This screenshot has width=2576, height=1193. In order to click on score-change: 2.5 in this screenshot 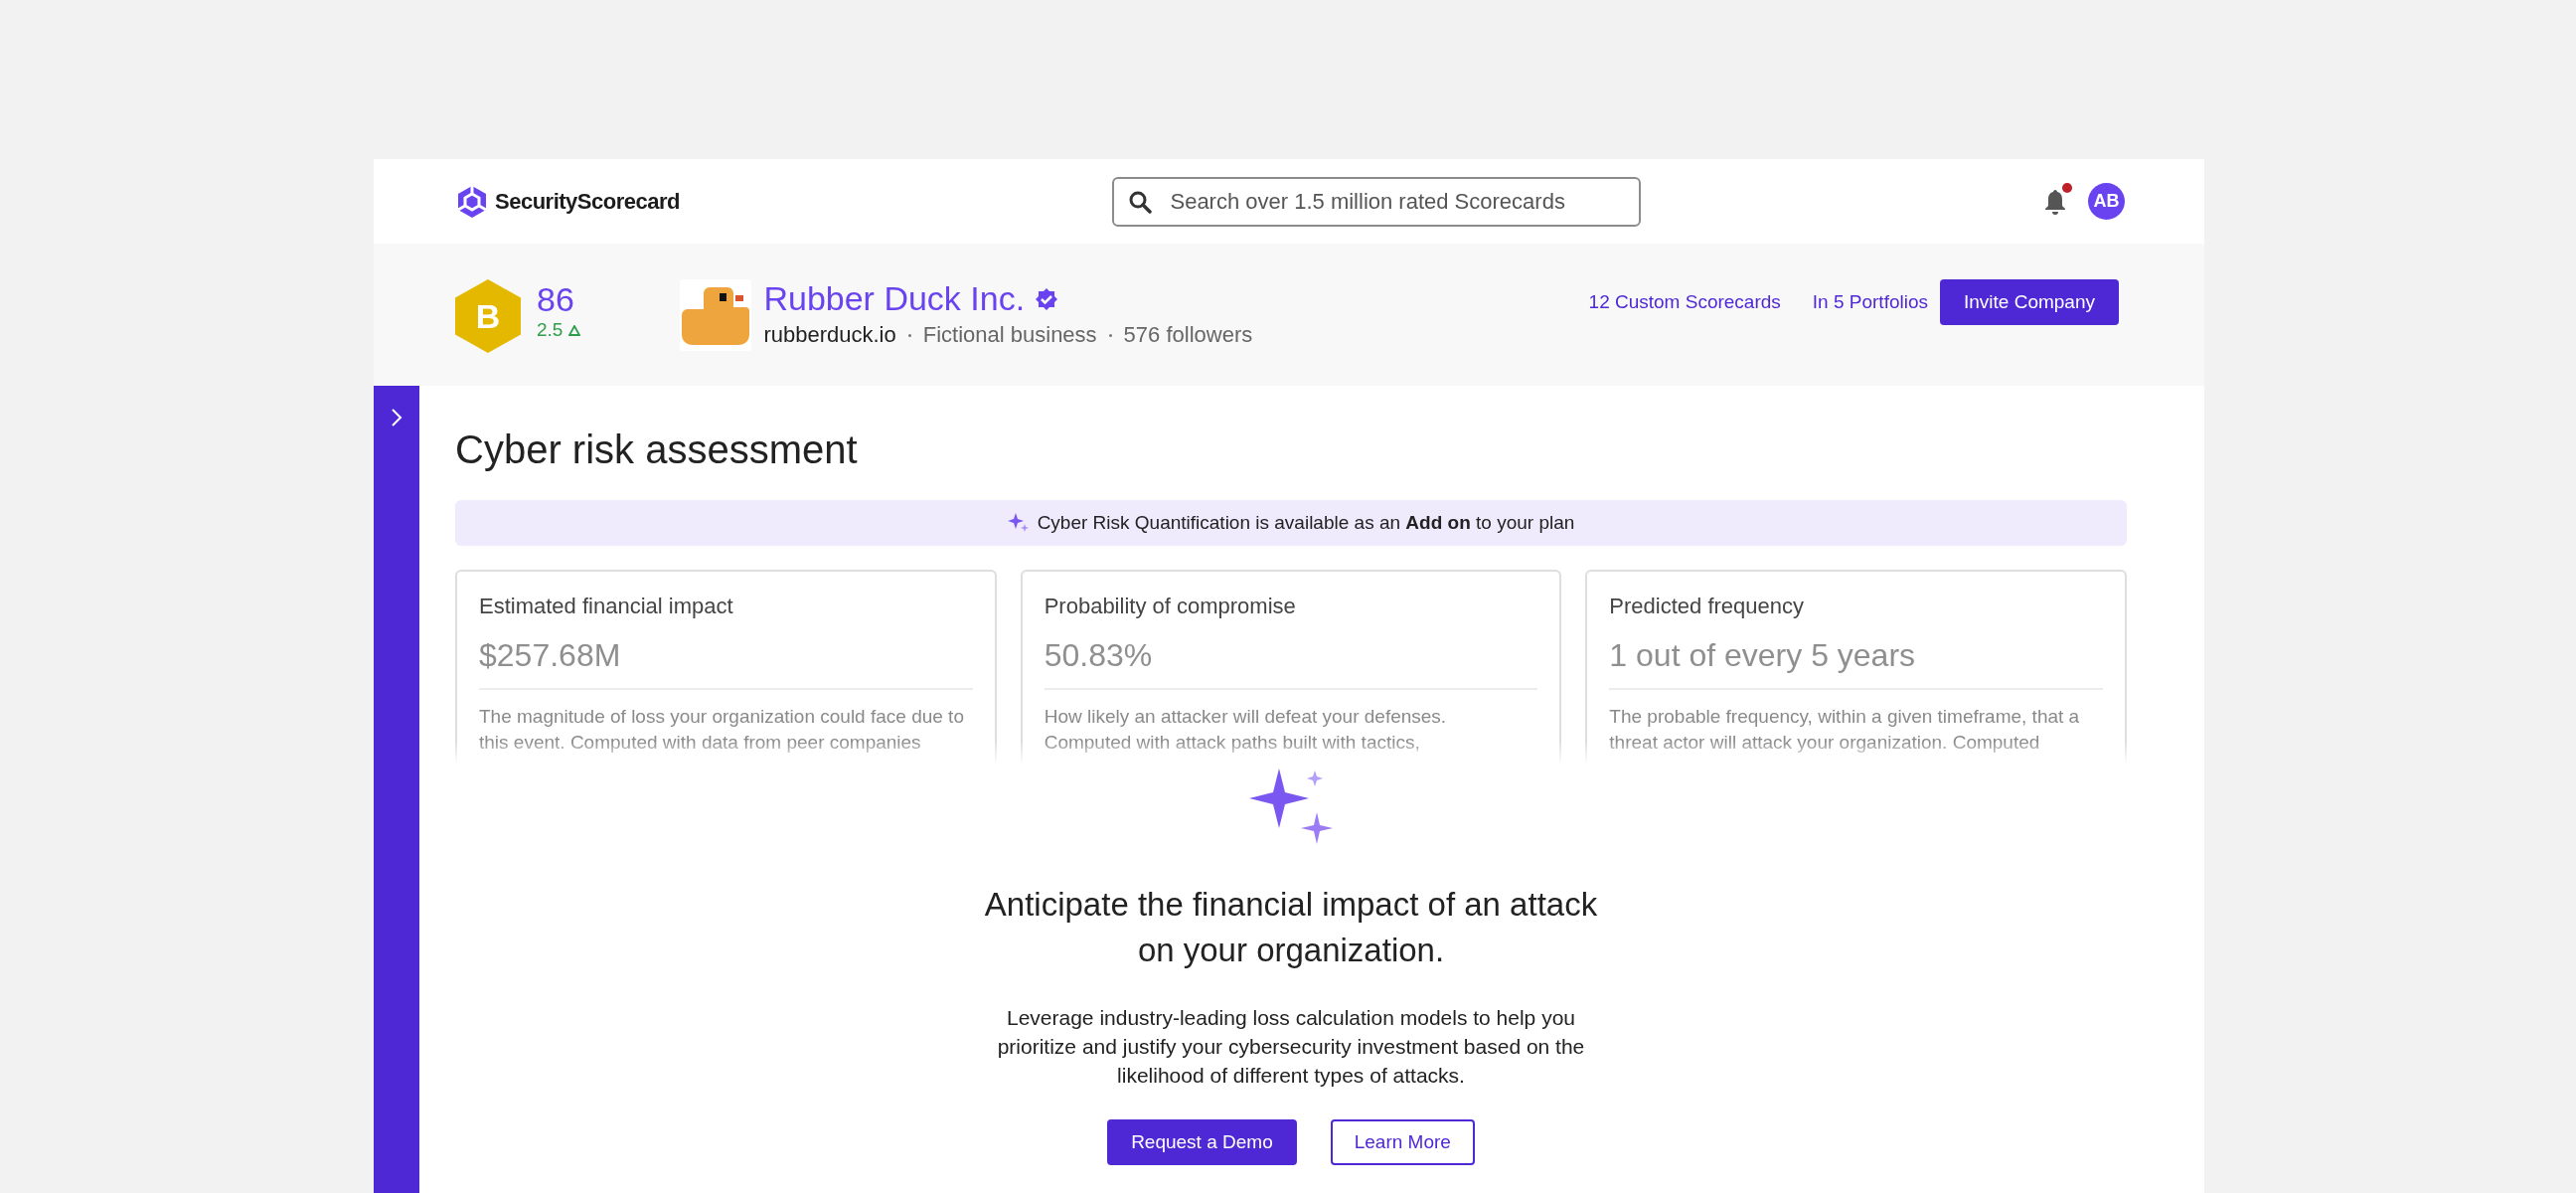, I will do `click(550, 330)`.